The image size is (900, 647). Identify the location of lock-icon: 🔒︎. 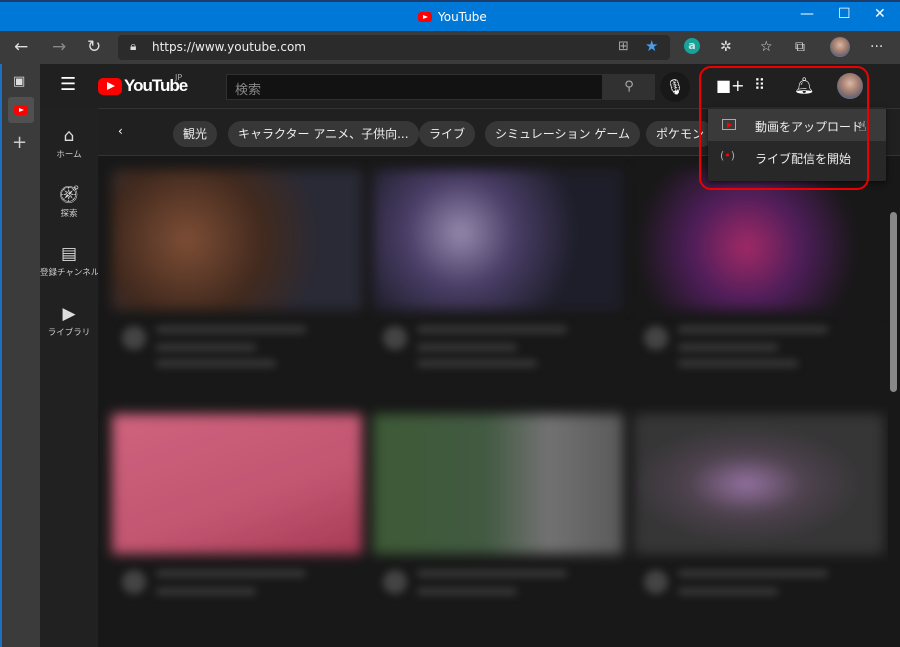
(133, 46).